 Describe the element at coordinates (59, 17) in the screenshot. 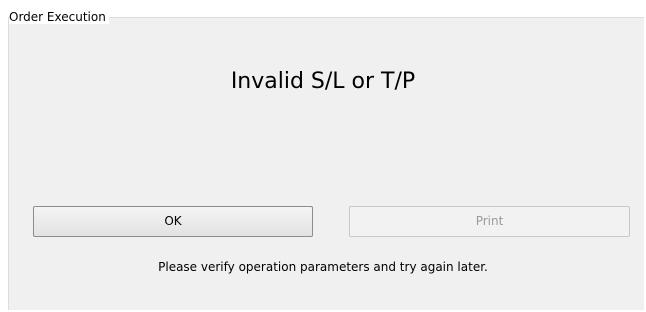

I see `group-title: Order Execution` at that location.